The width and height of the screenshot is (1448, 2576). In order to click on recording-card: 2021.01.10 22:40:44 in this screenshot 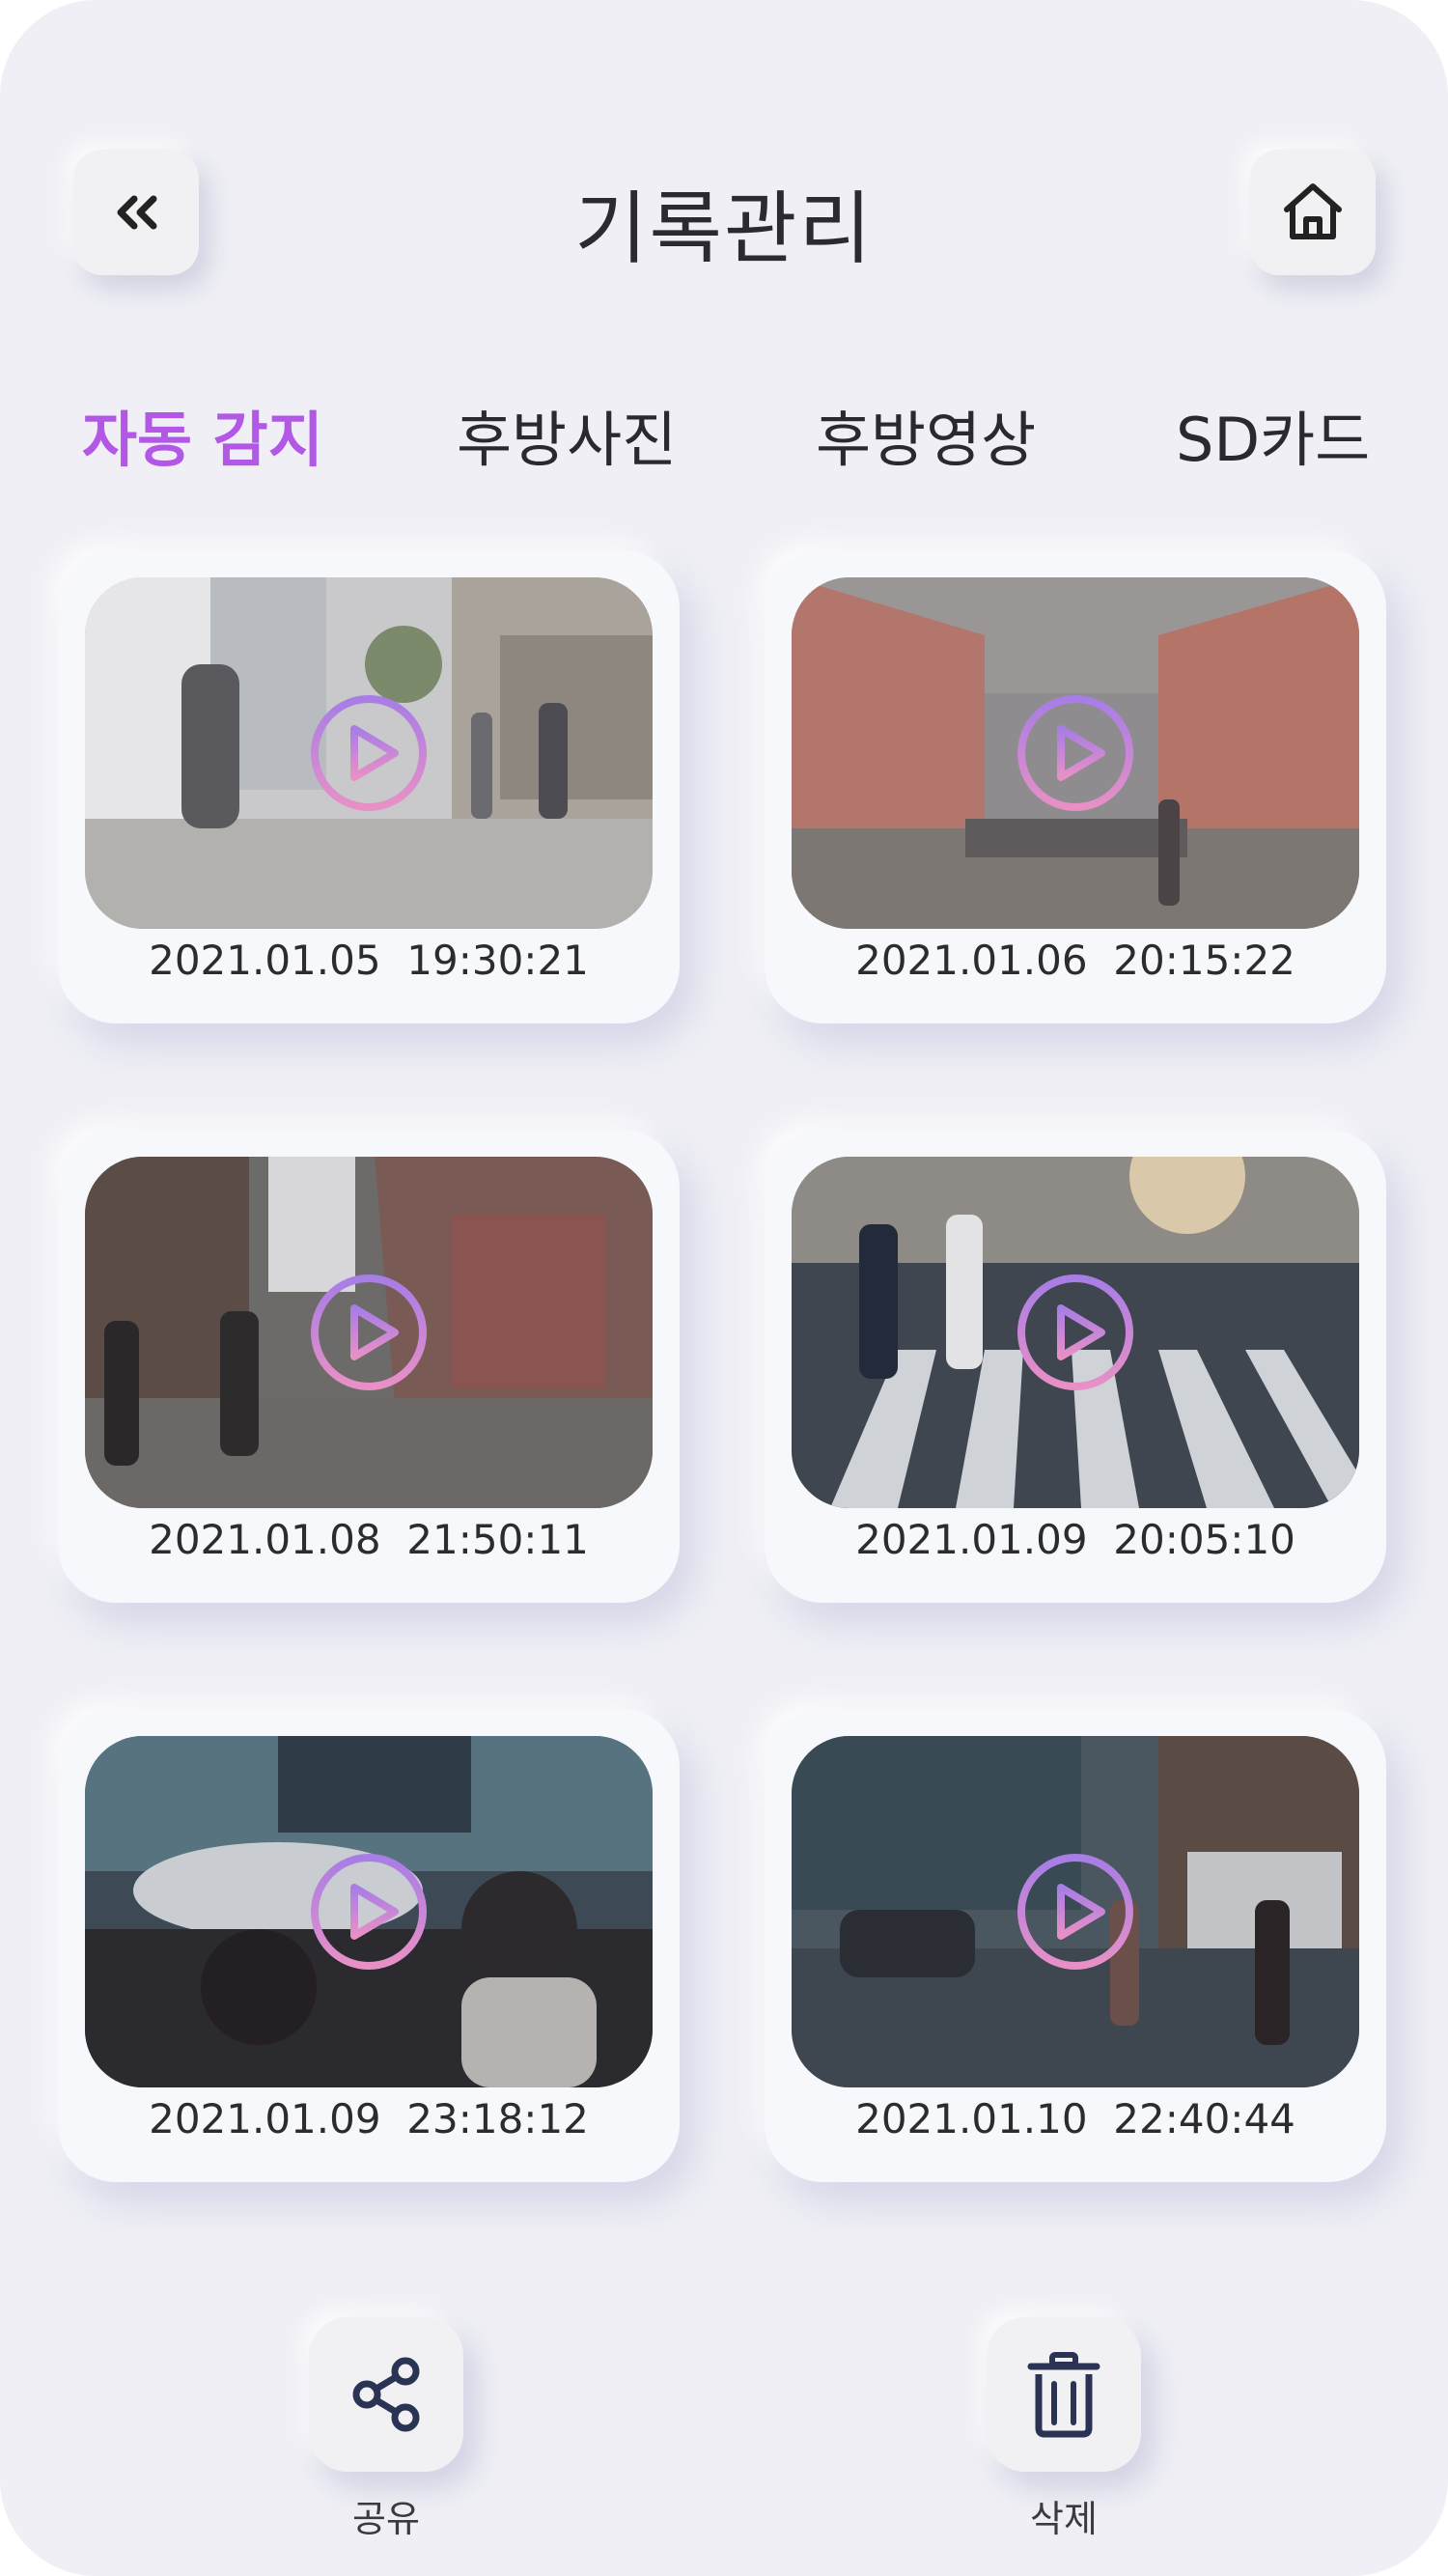, I will do `click(1076, 1946)`.